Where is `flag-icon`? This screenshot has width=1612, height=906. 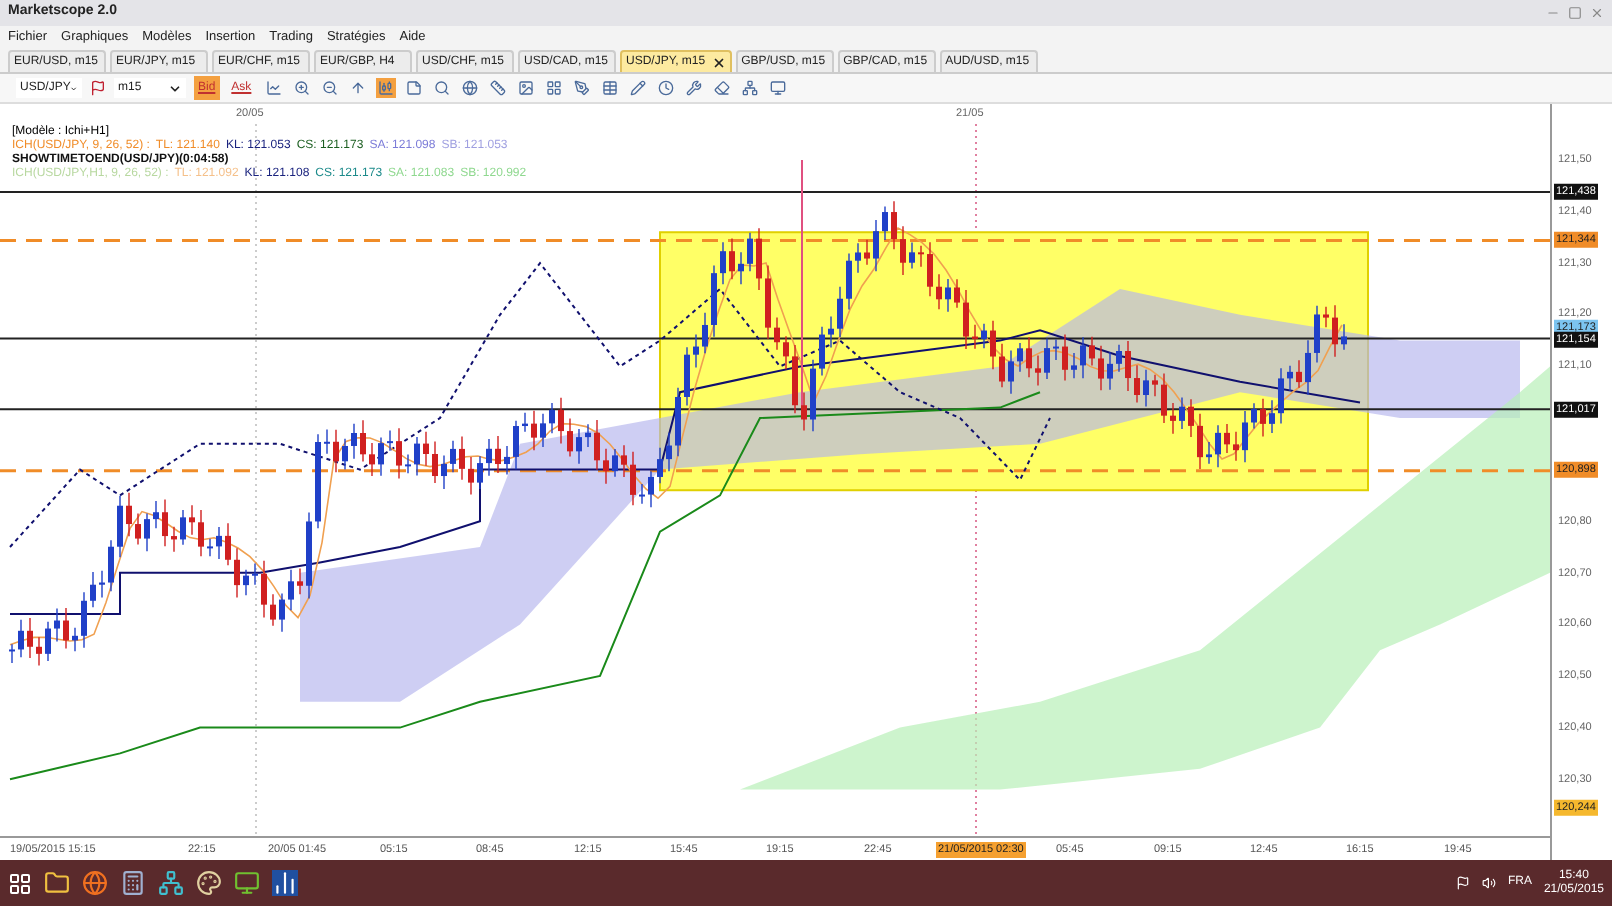 flag-icon is located at coordinates (98, 88).